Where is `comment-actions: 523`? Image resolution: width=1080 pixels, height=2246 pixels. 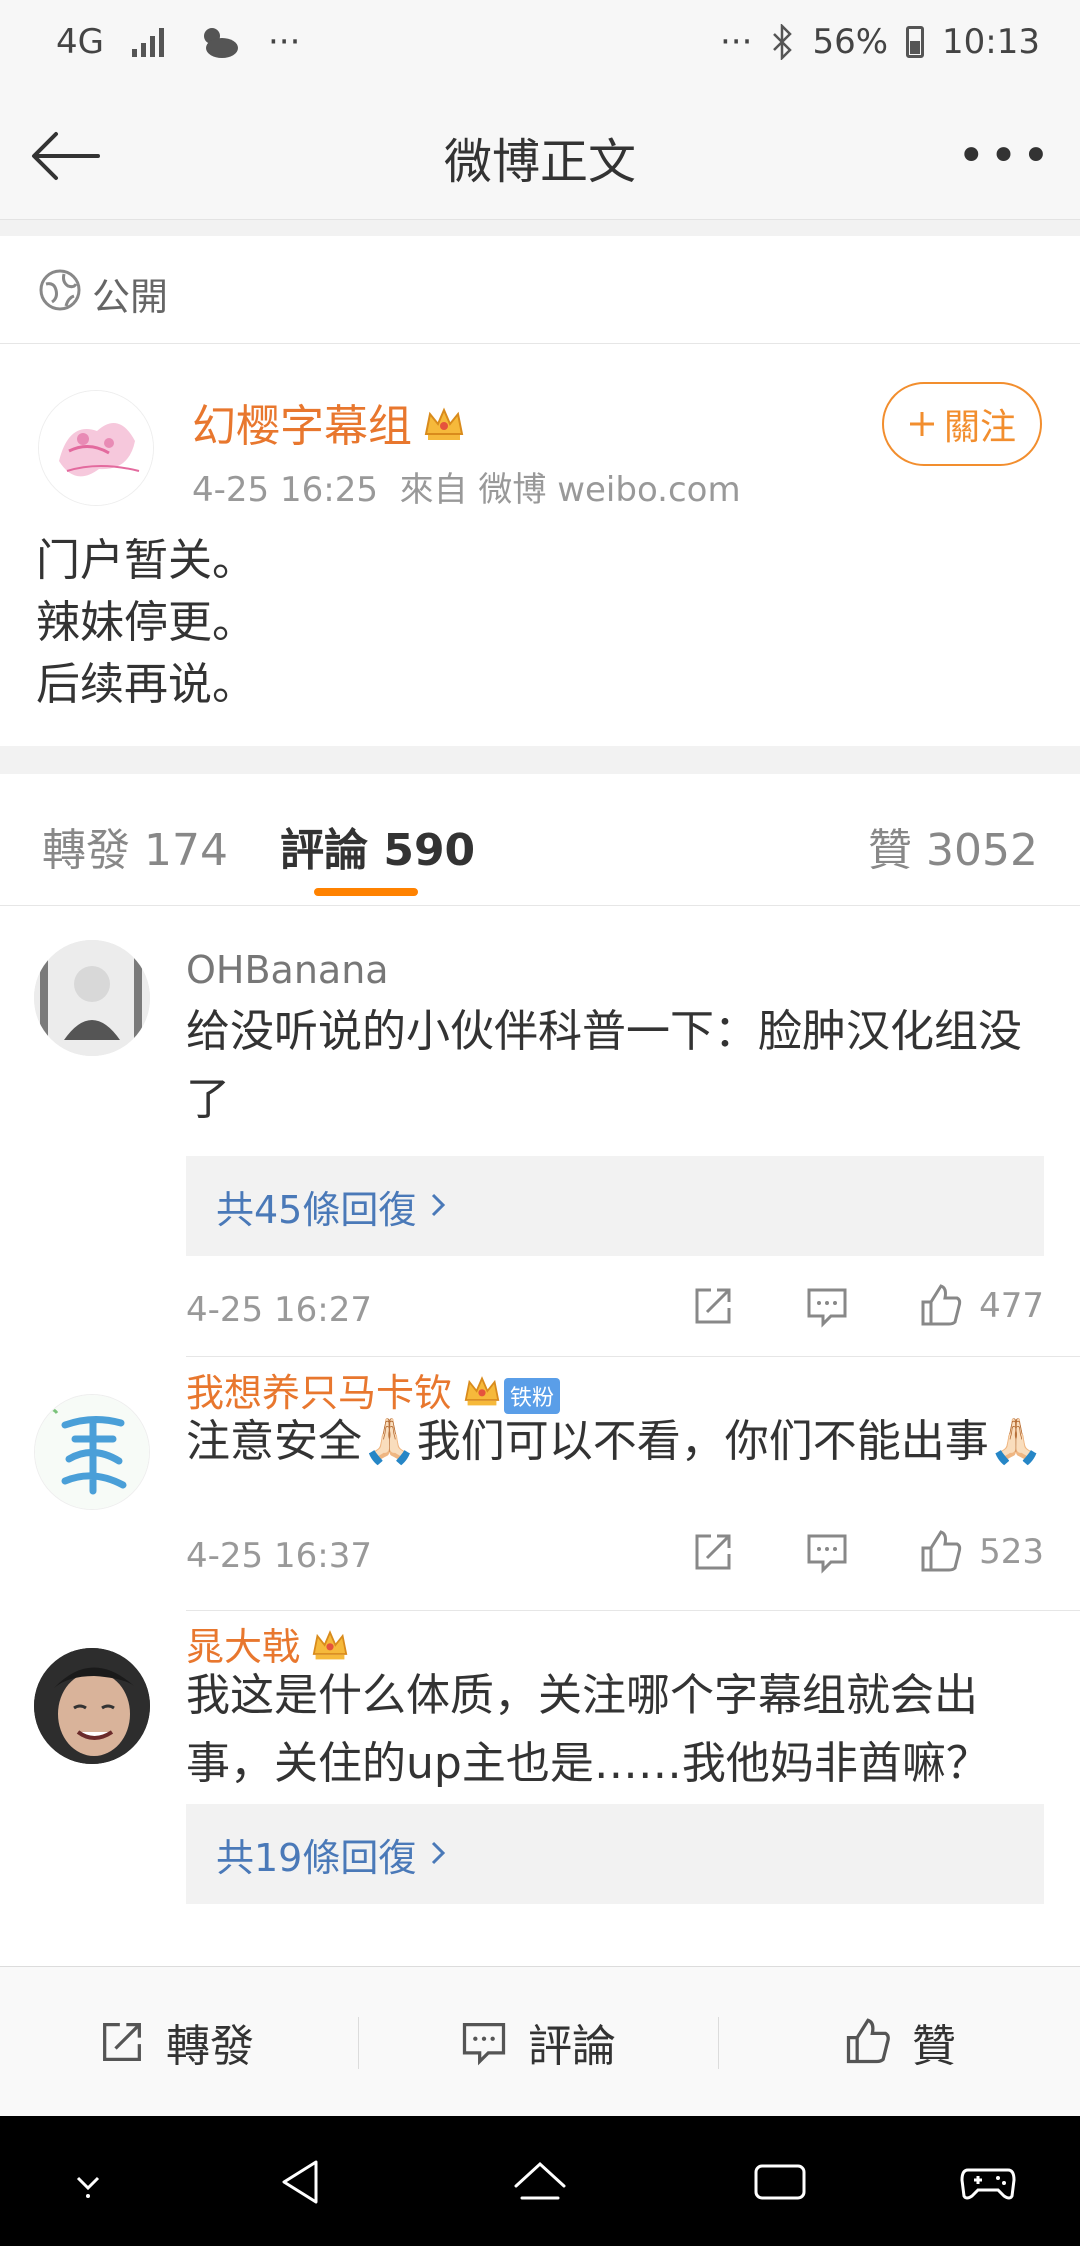 comment-actions: 523 is located at coordinates (833, 1552).